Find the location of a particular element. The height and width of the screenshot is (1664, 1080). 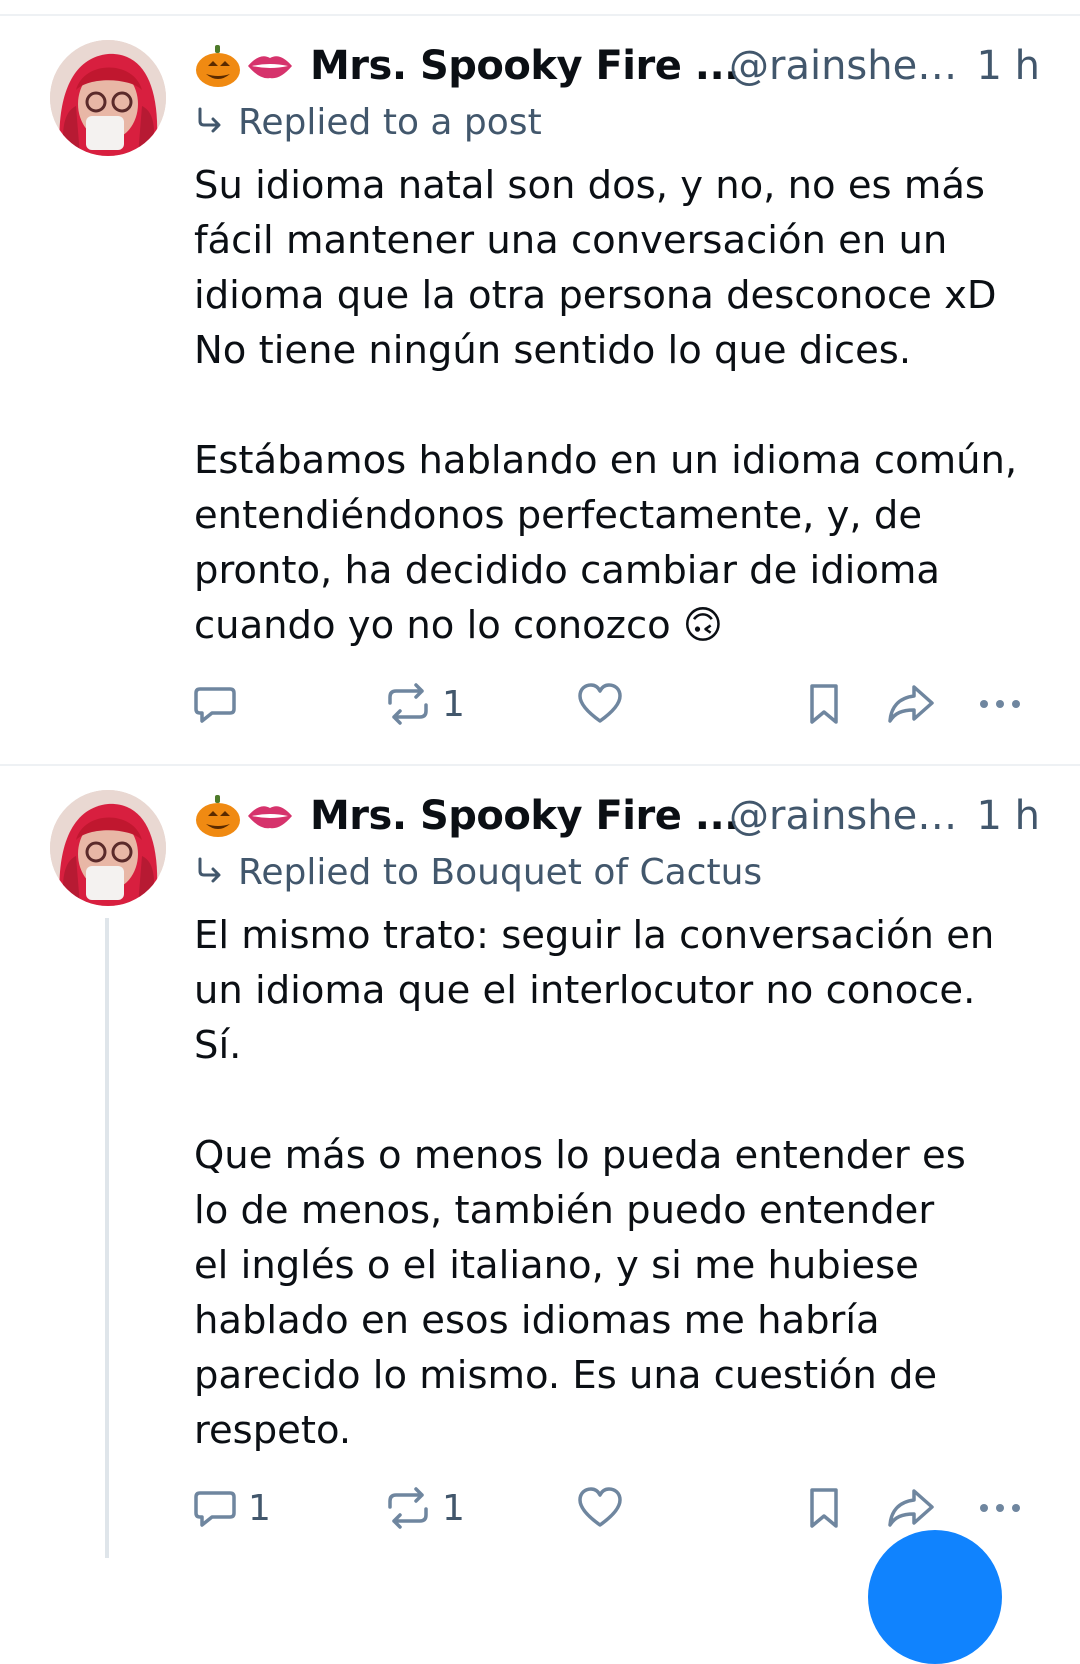

reply-context: Replied to a post is located at coordinates (368, 123).